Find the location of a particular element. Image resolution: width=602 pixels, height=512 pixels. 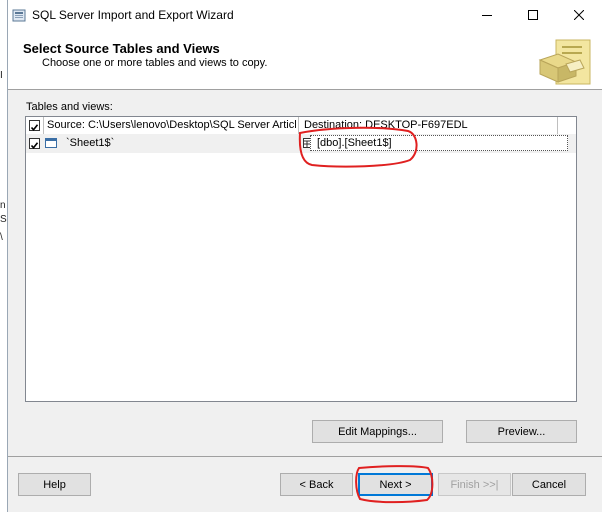

maximize-icon is located at coordinates (533, 15).